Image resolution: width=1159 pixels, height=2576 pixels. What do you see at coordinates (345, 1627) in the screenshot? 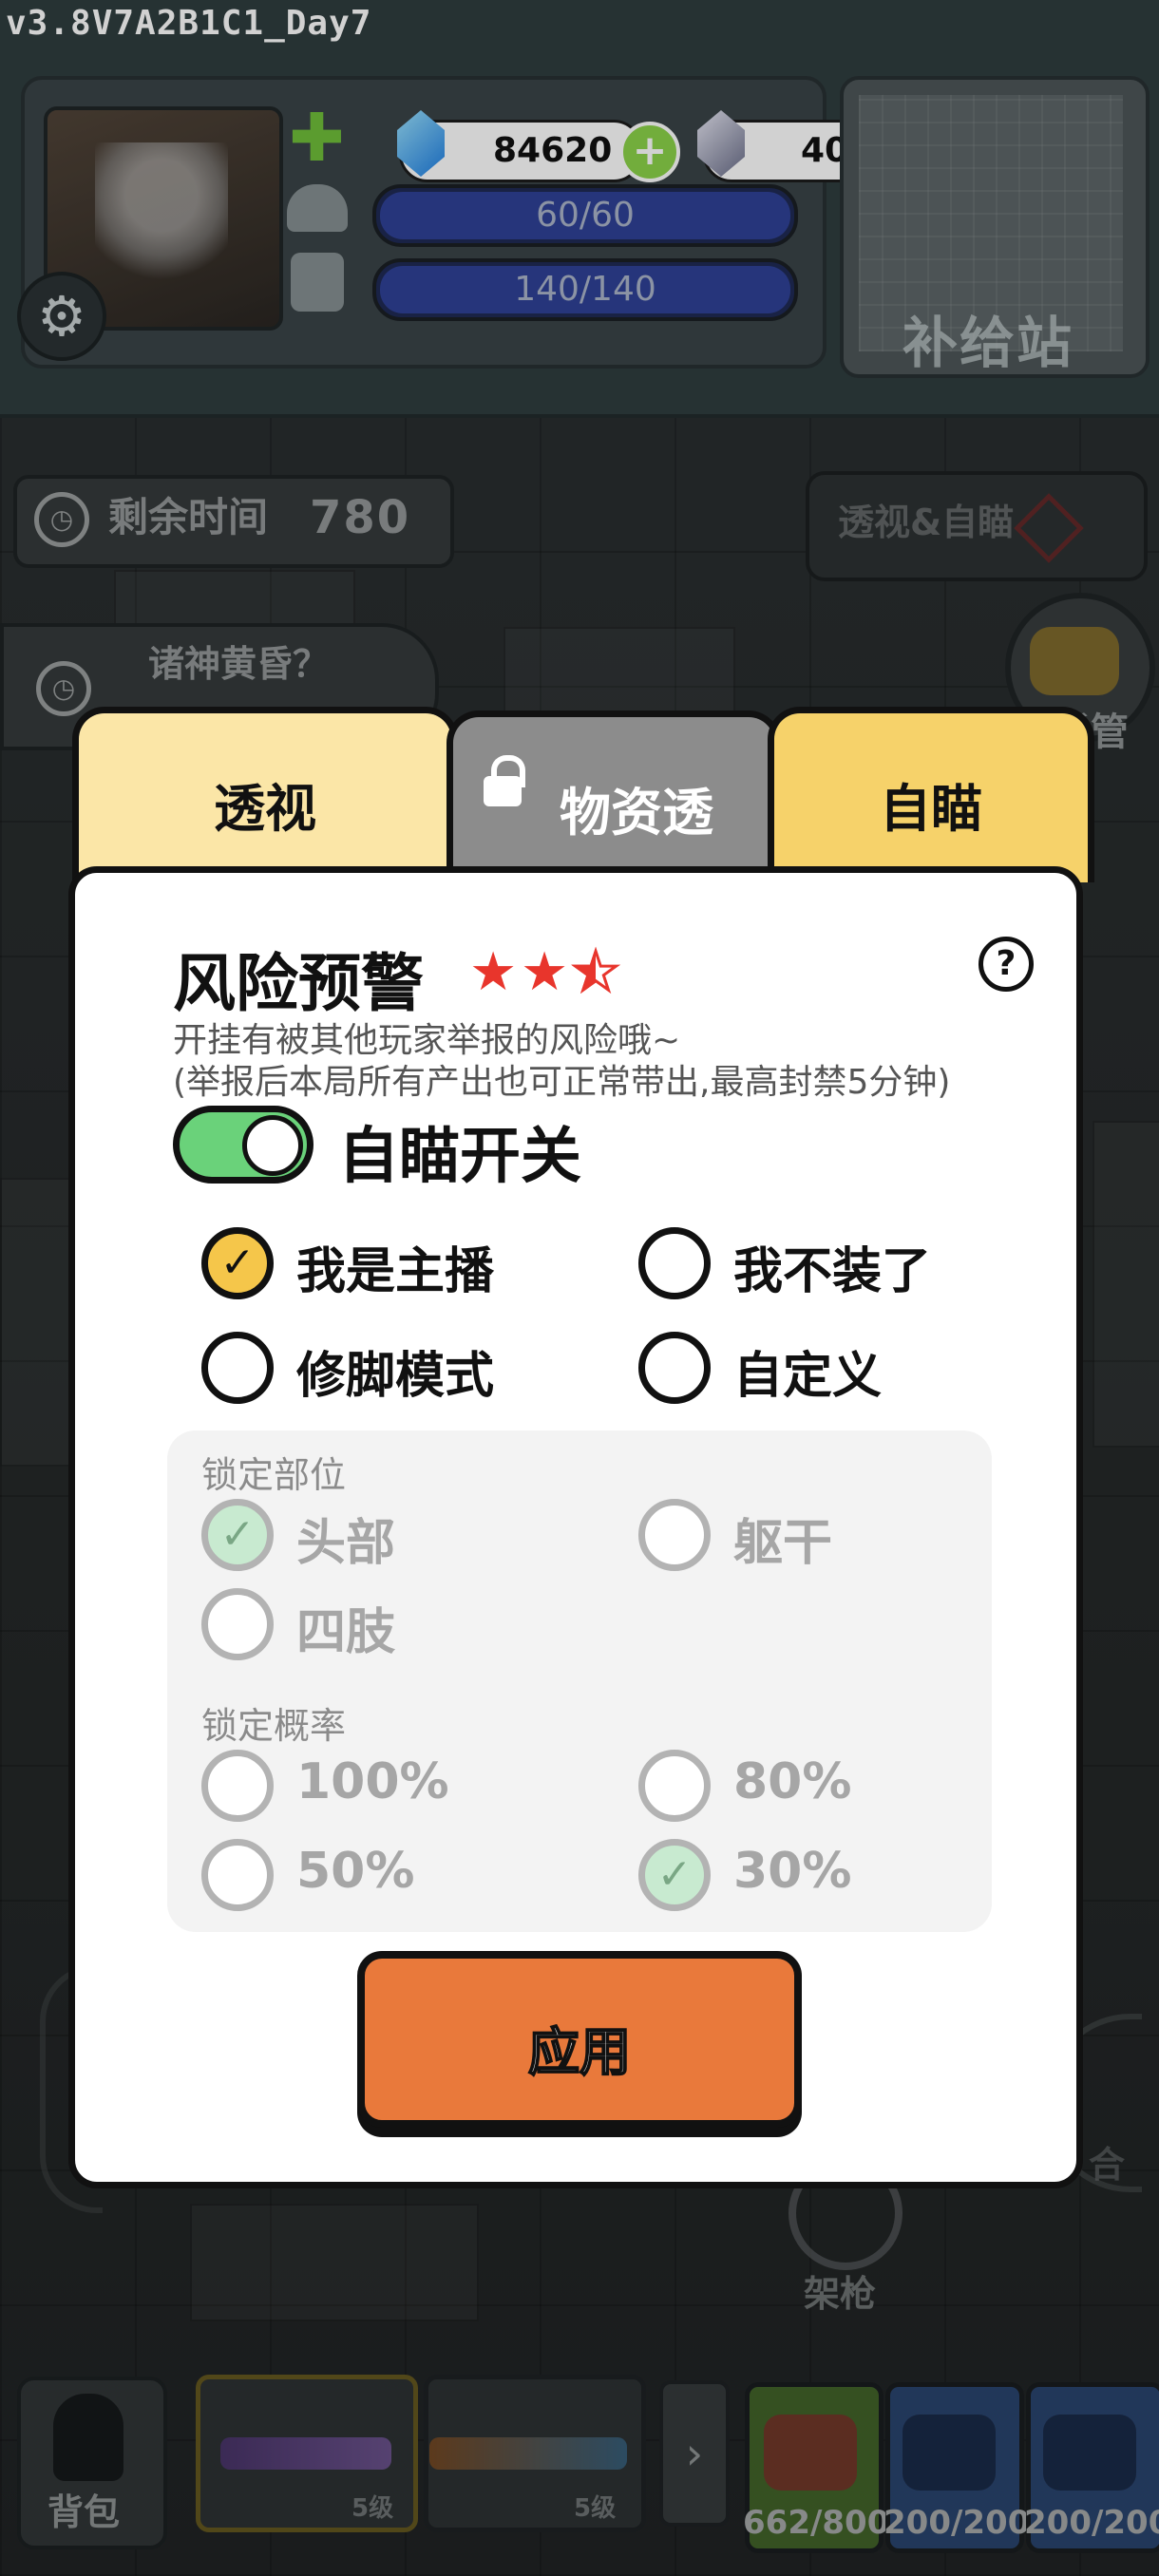
I see `lock-limbs-label: 四肢` at bounding box center [345, 1627].